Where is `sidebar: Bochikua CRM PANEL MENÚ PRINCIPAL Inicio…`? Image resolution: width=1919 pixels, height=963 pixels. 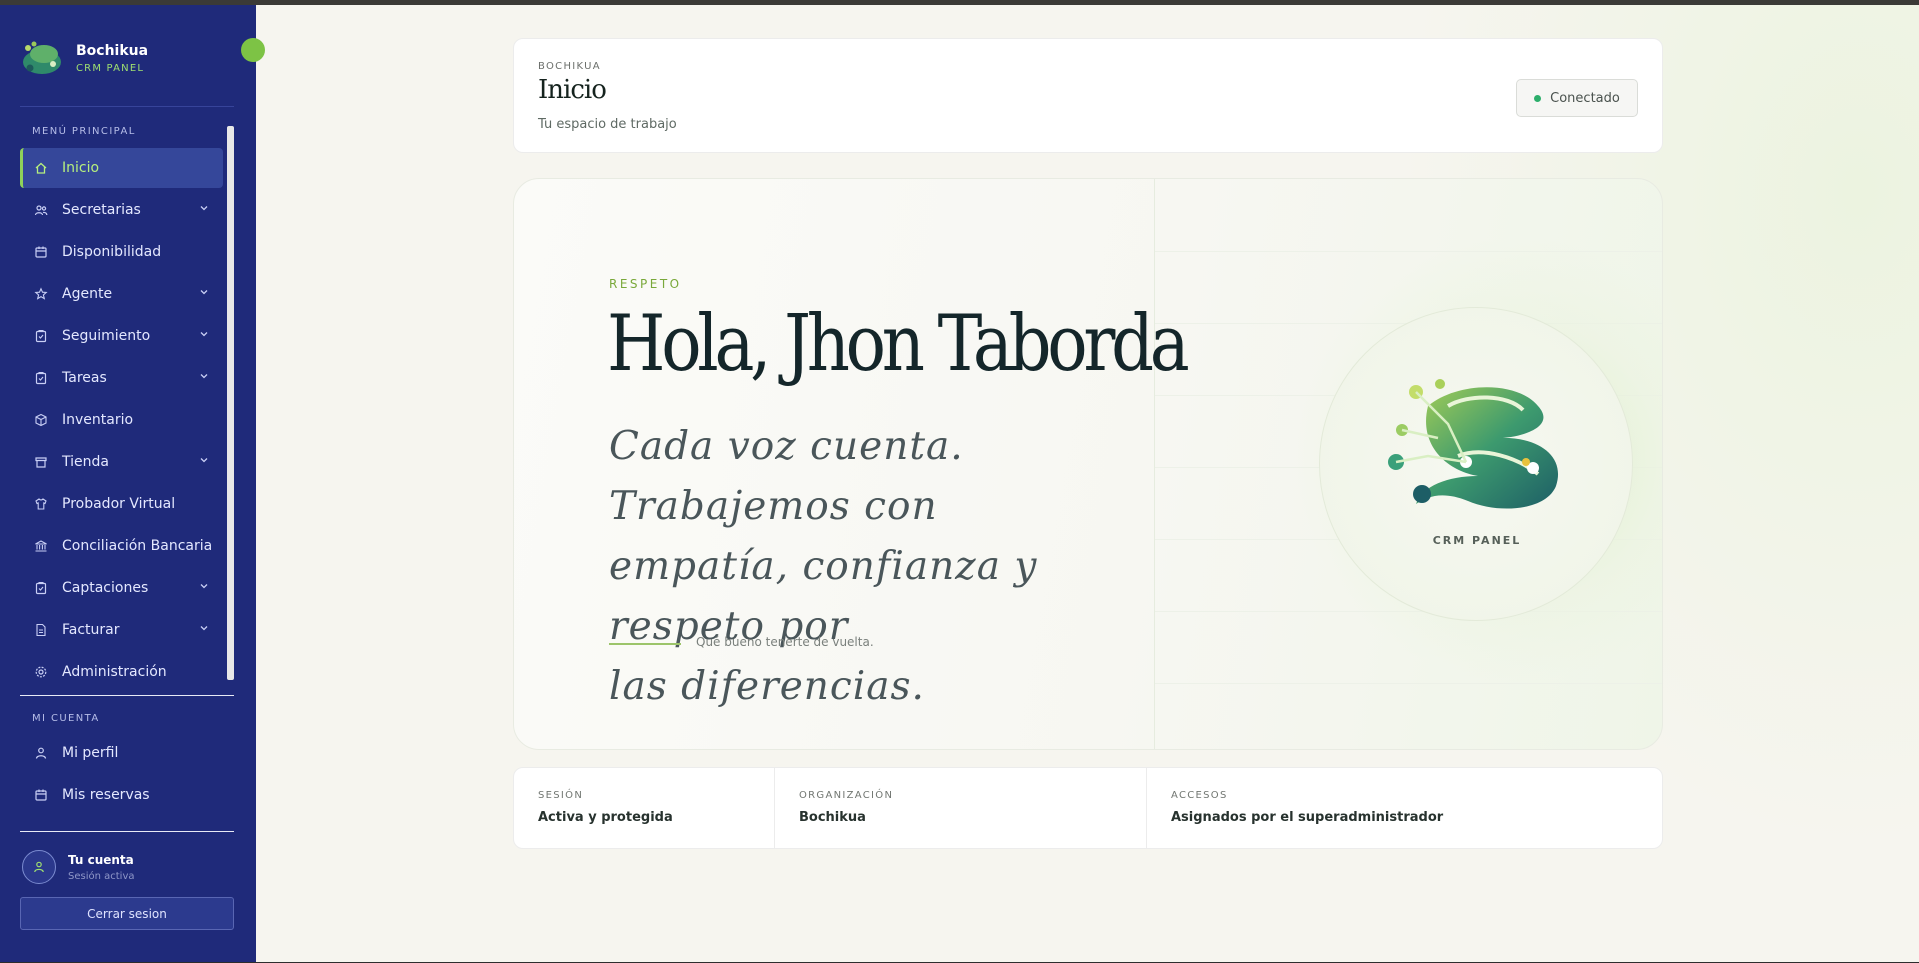
sidebar: Bochikua CRM PANEL MENÚ PRINCIPAL Inicio… is located at coordinates (132, 481).